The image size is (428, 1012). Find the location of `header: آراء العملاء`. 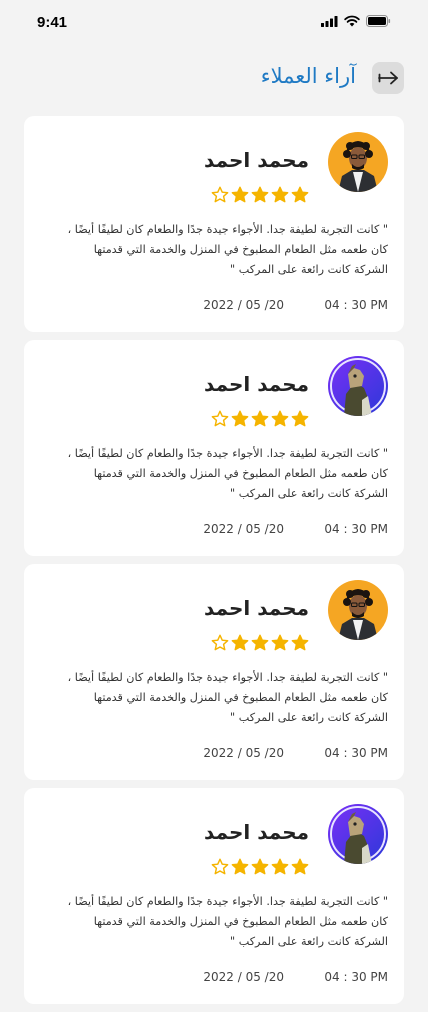

header: آراء العملاء is located at coordinates (214, 79).